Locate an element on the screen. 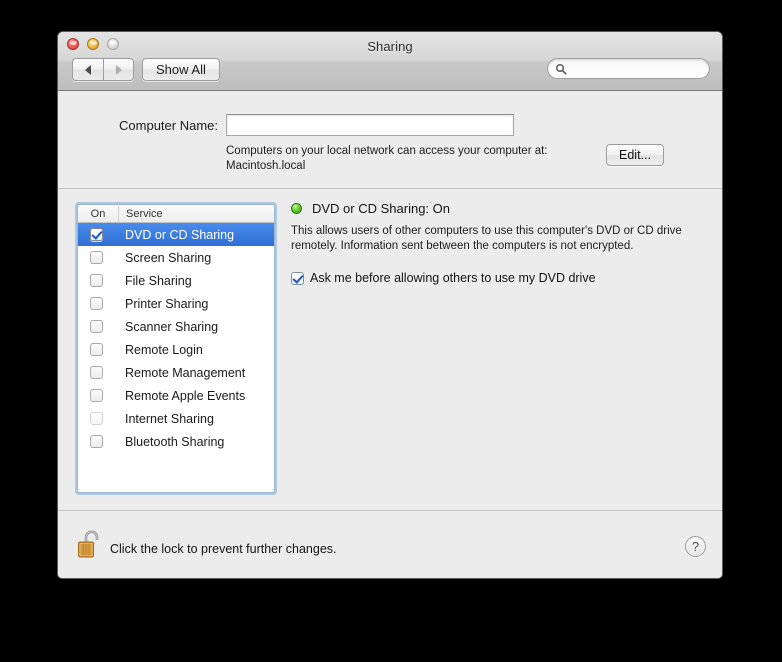 This screenshot has width=782, height=662. service-row: Bluetooth Sharing is located at coordinates (176, 441).